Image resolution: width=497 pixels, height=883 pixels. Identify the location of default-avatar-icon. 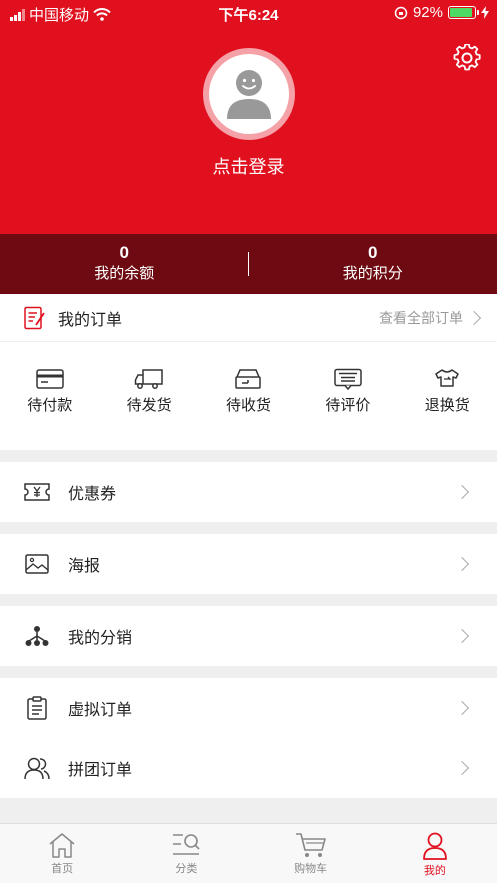
(249, 94).